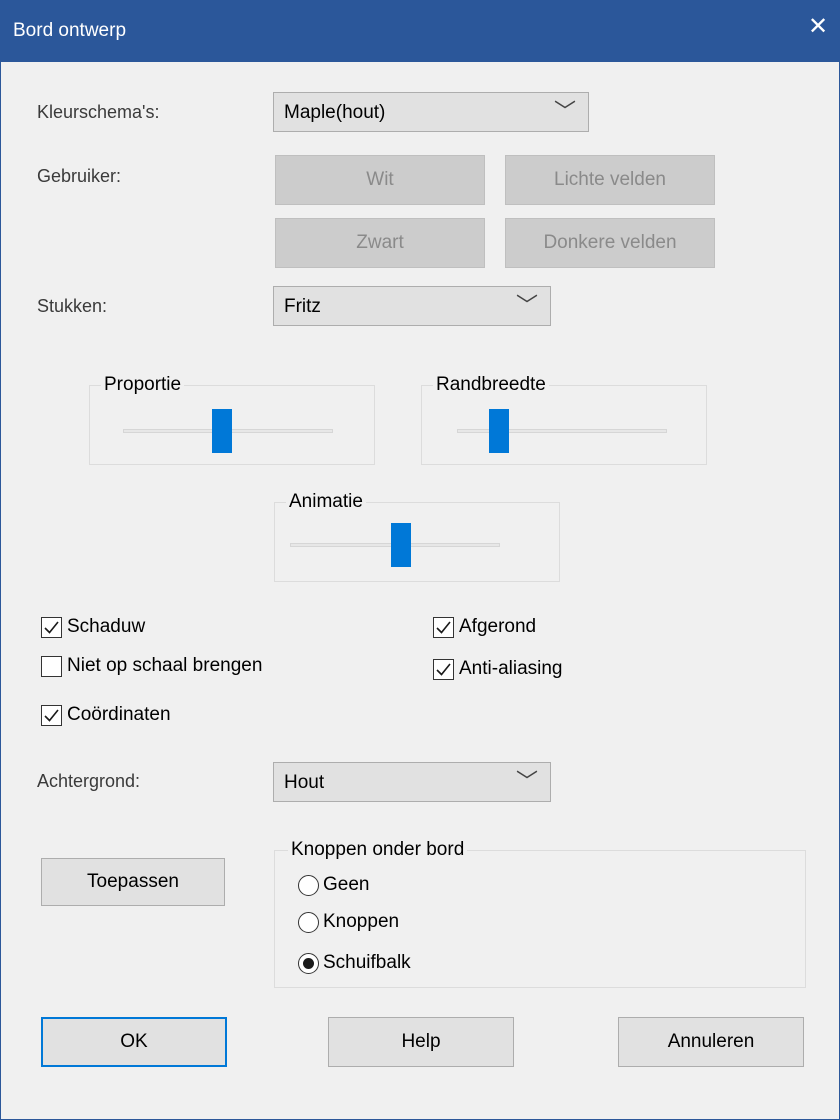 The width and height of the screenshot is (840, 1120). I want to click on antialiasing-label: Anti-aliasing, so click(511, 668).